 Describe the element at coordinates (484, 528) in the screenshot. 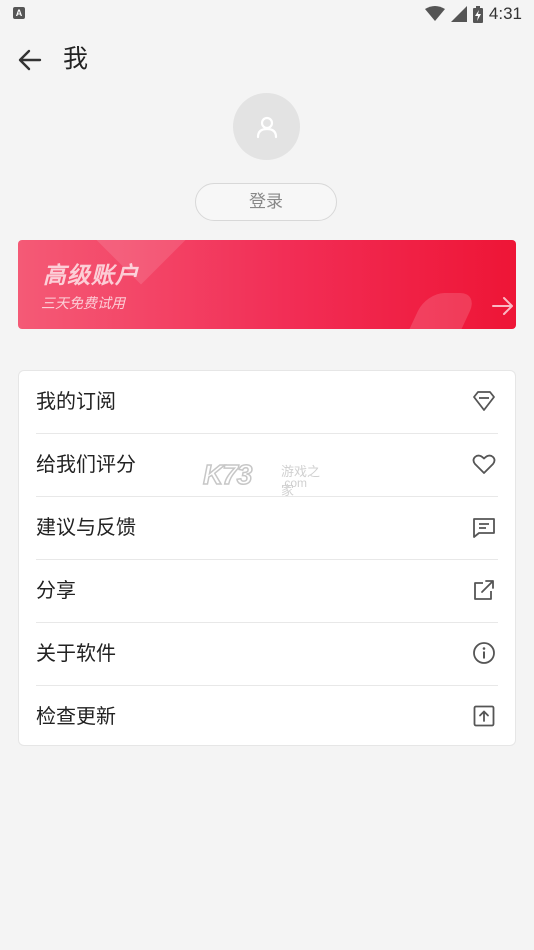

I see `feedback-icon` at that location.